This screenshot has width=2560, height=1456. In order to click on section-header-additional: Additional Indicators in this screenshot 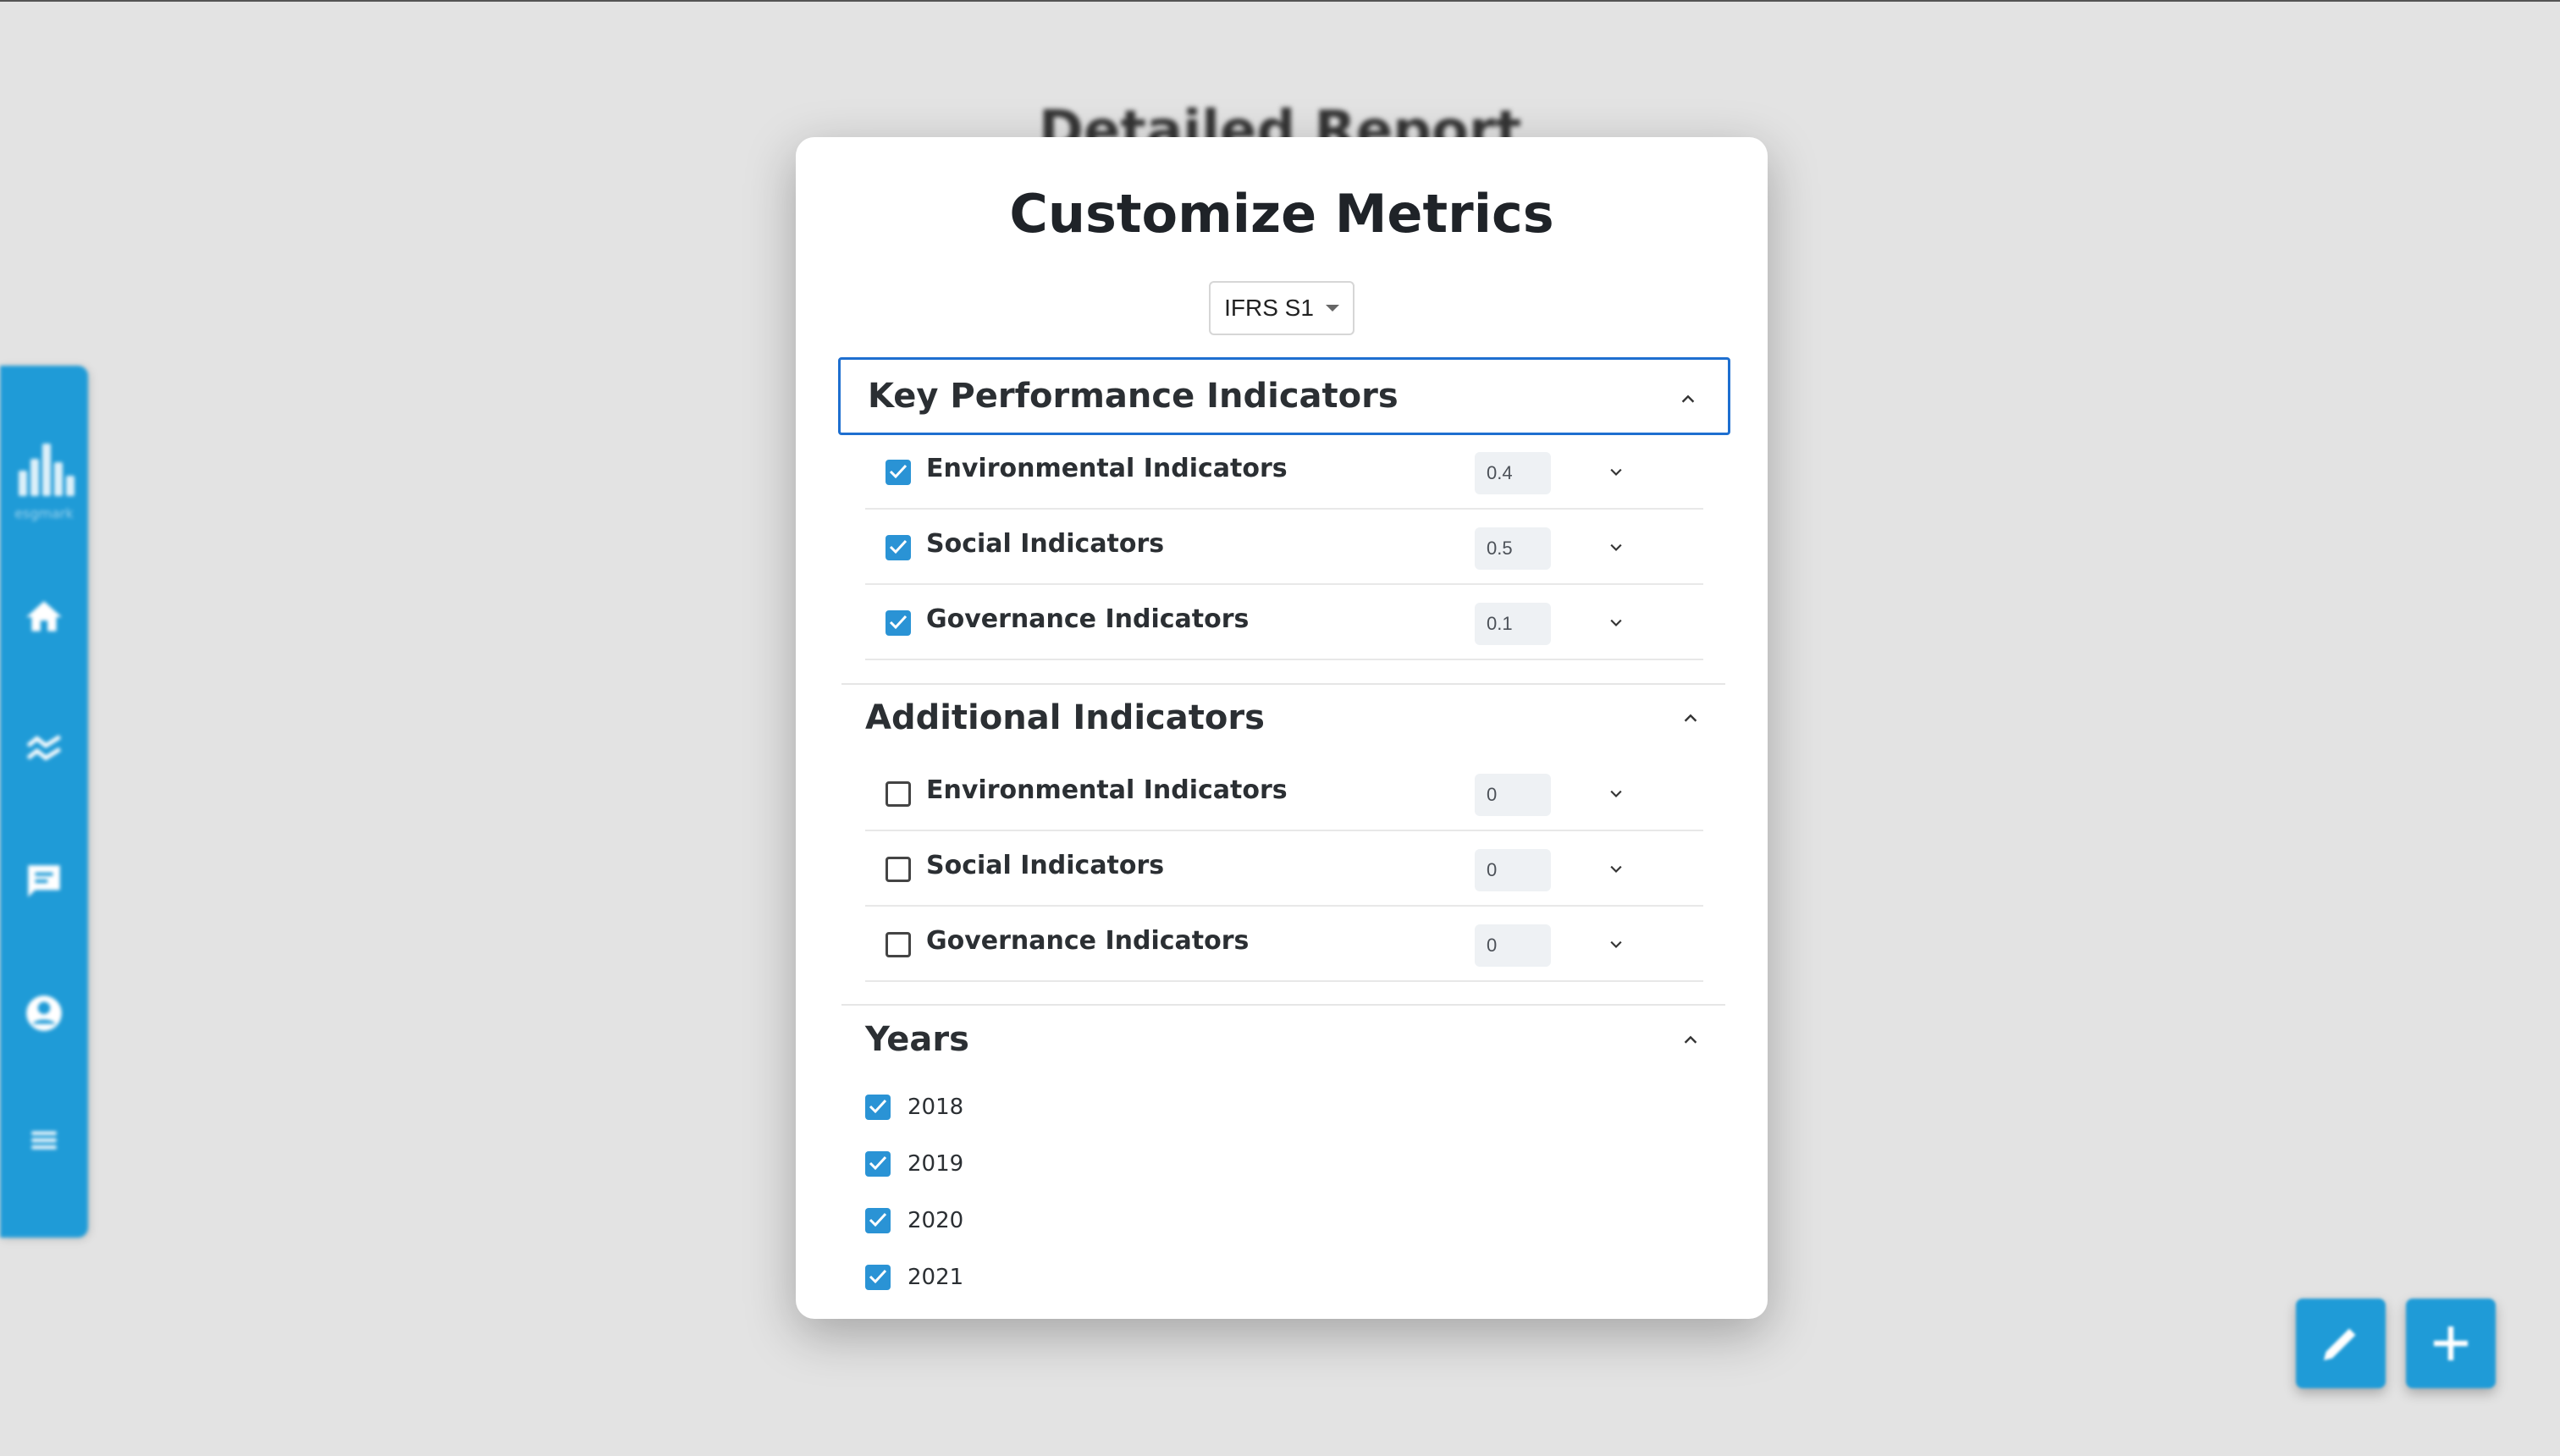, I will do `click(1284, 718)`.